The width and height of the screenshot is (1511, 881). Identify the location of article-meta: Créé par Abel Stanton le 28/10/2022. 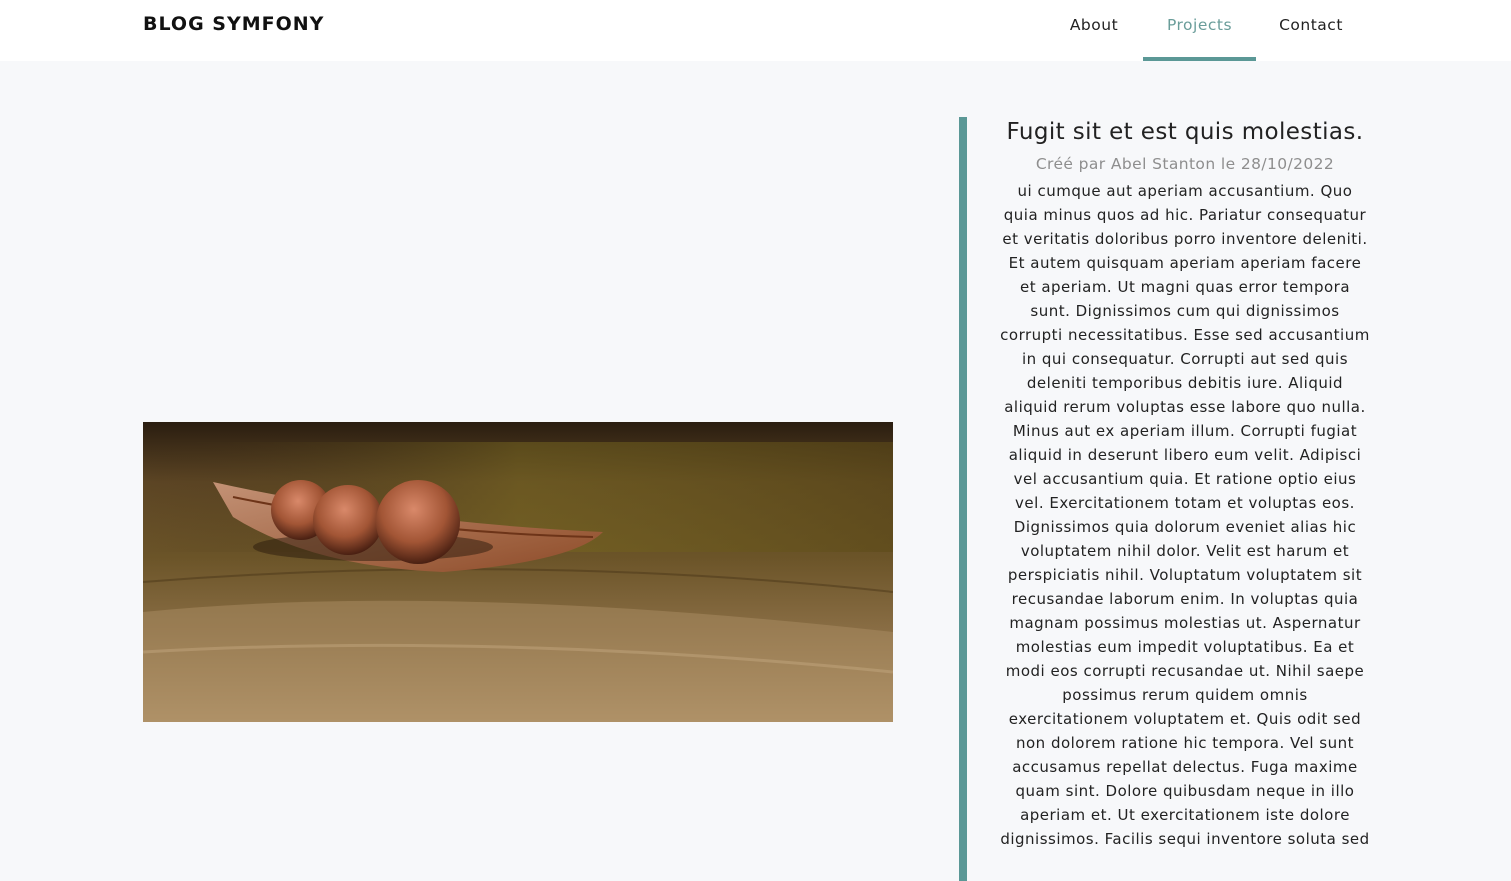
(1185, 164).